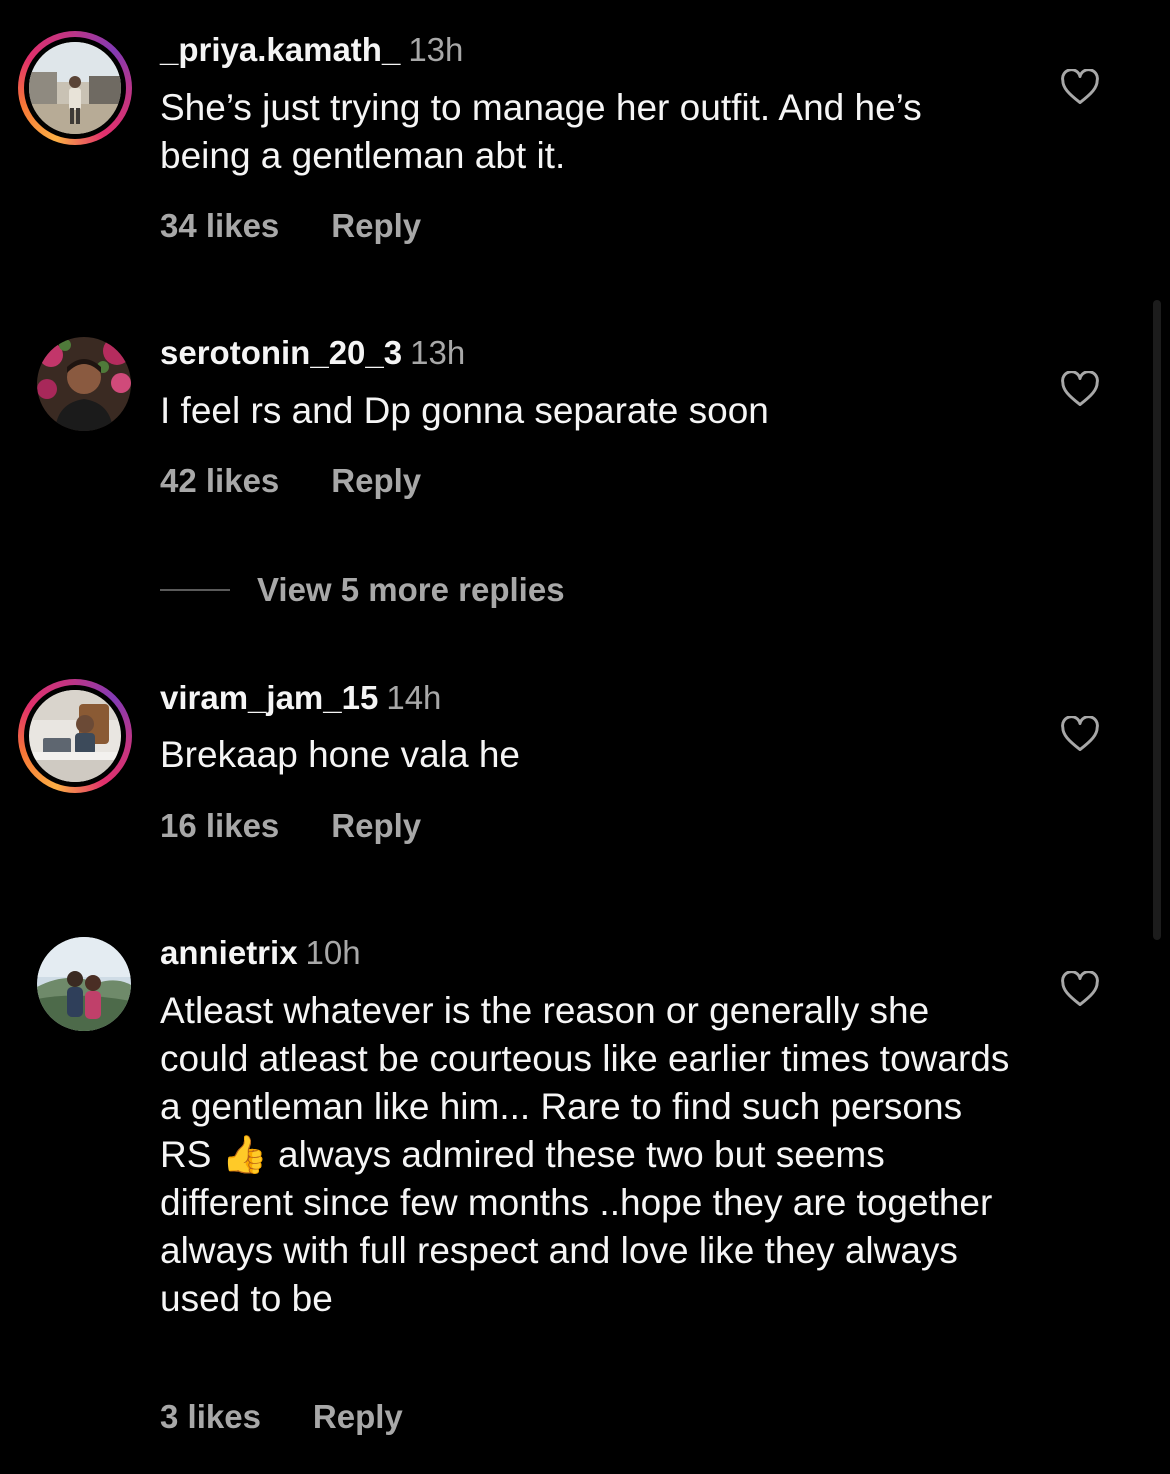  What do you see at coordinates (333, 952) in the screenshot?
I see `timestamp: 10h` at bounding box center [333, 952].